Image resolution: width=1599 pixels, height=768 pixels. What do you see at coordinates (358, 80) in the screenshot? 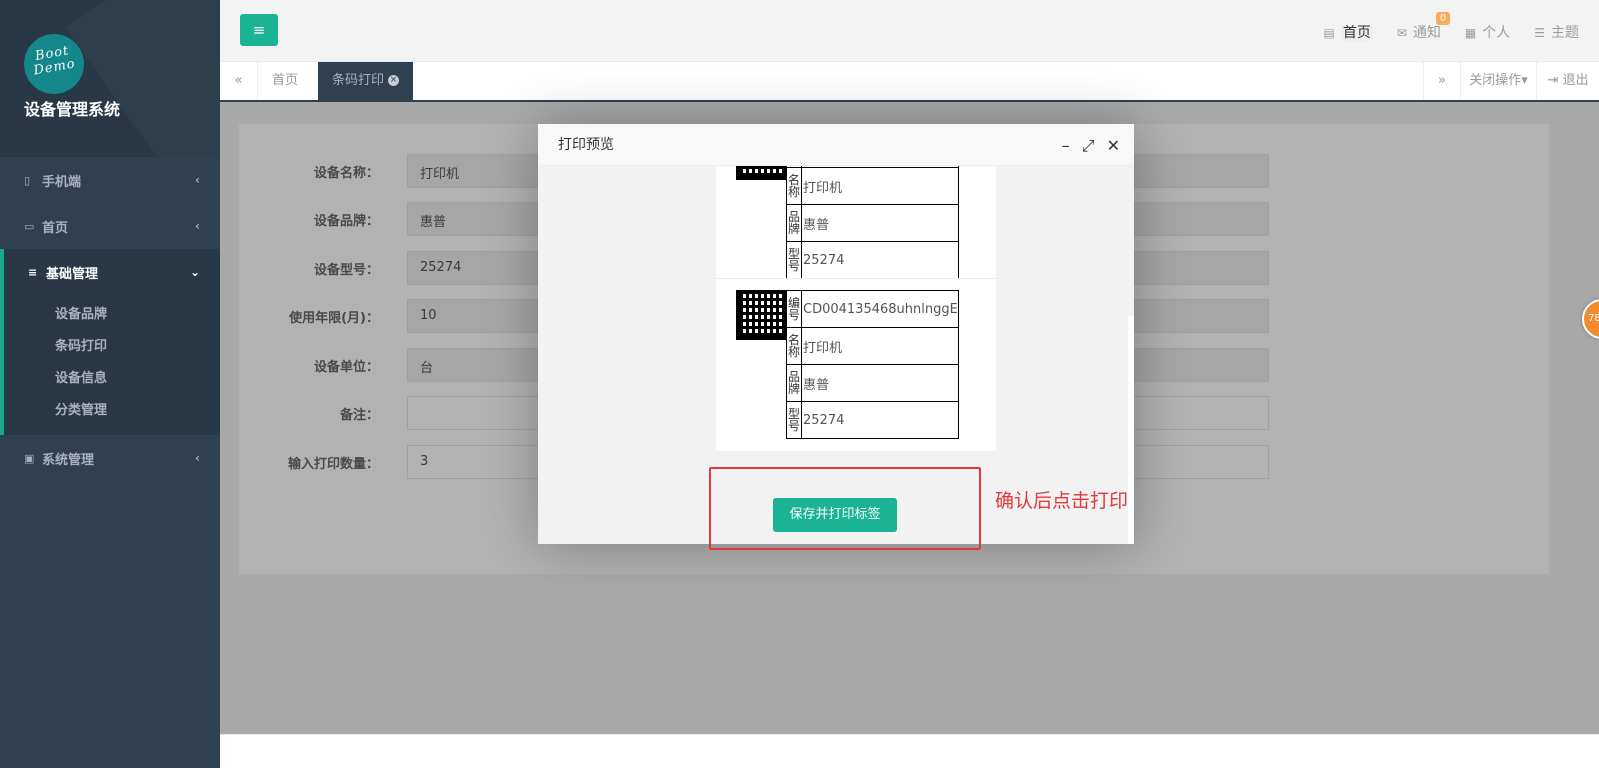
I see `tab-barcode-print-label: 条码打印` at bounding box center [358, 80].